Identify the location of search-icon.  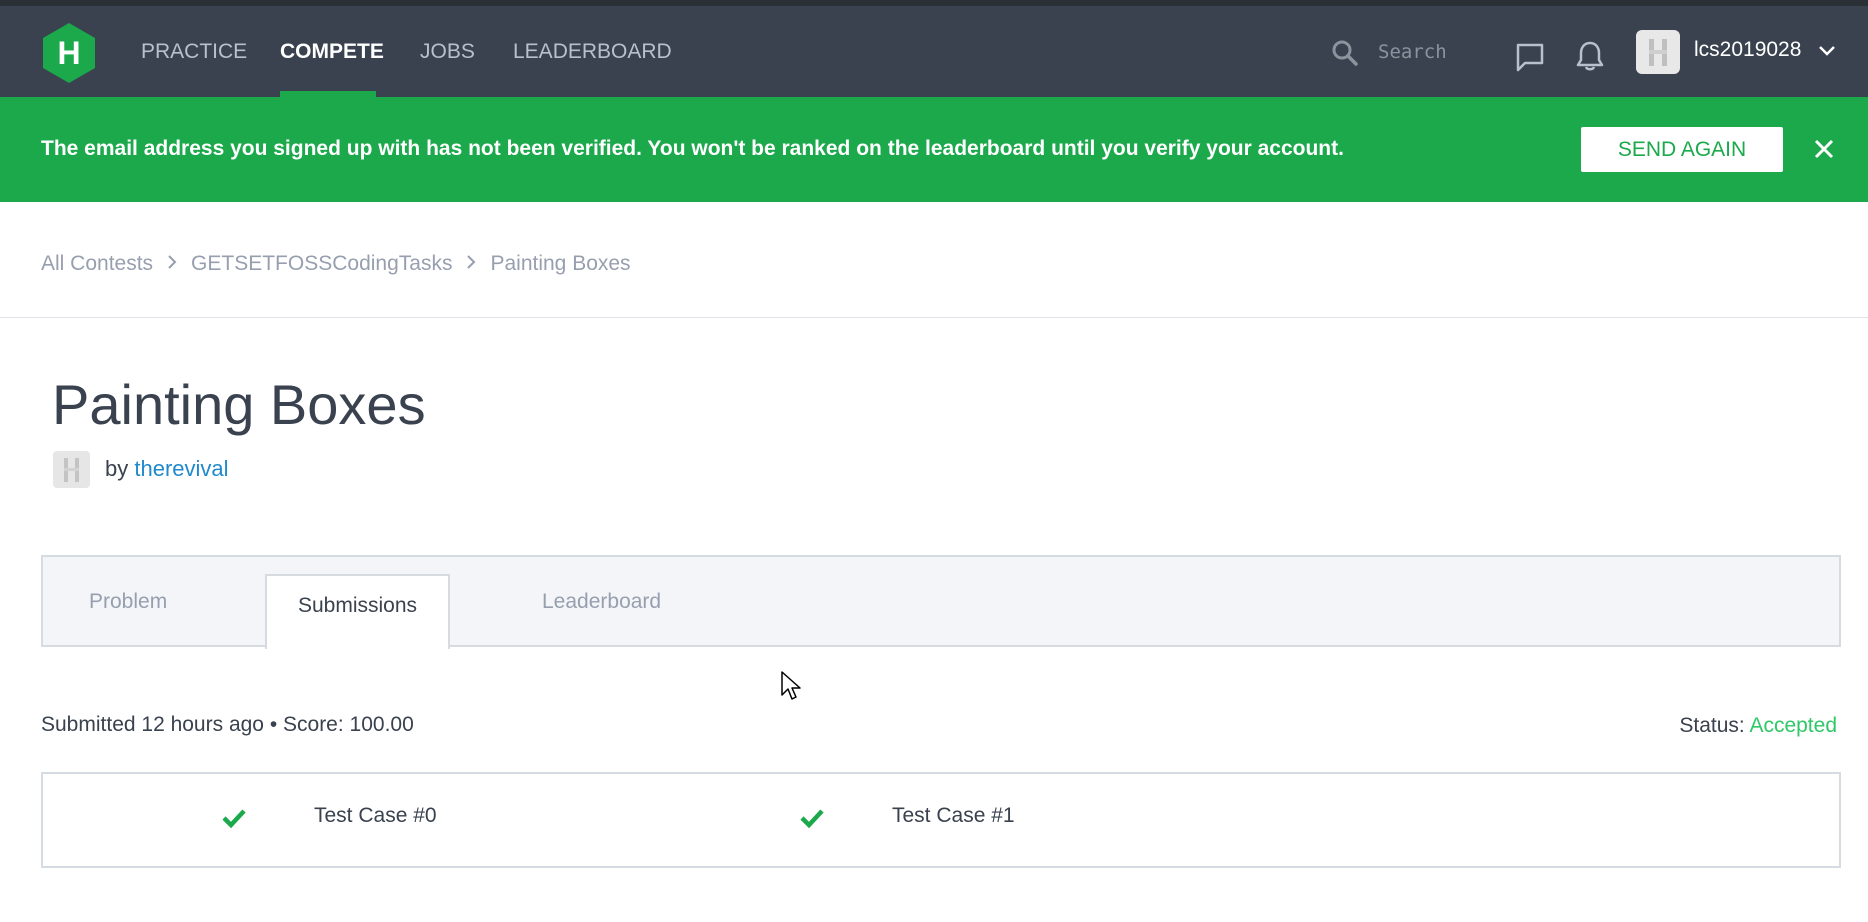
(1345, 55).